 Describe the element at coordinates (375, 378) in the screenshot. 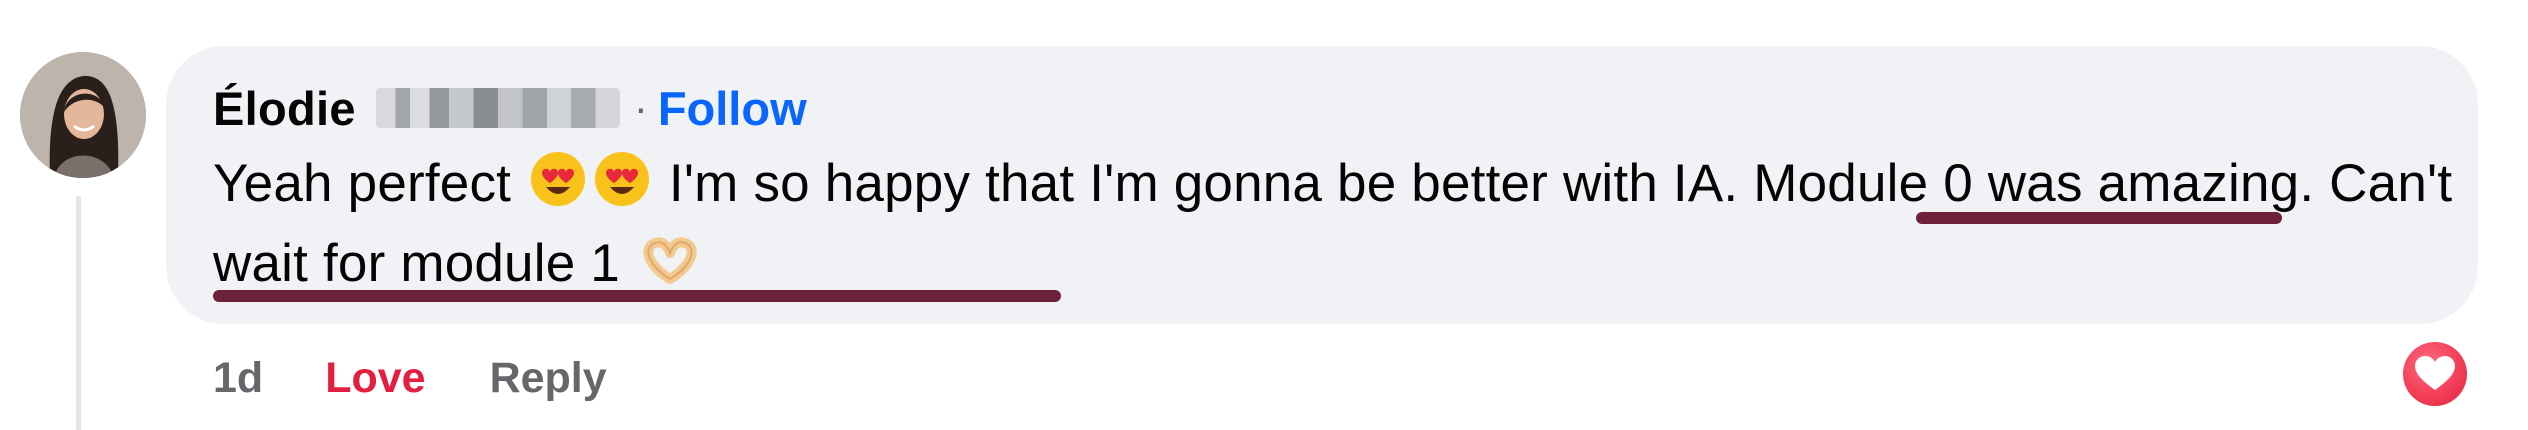

I see `love-reaction-button: Love` at that location.